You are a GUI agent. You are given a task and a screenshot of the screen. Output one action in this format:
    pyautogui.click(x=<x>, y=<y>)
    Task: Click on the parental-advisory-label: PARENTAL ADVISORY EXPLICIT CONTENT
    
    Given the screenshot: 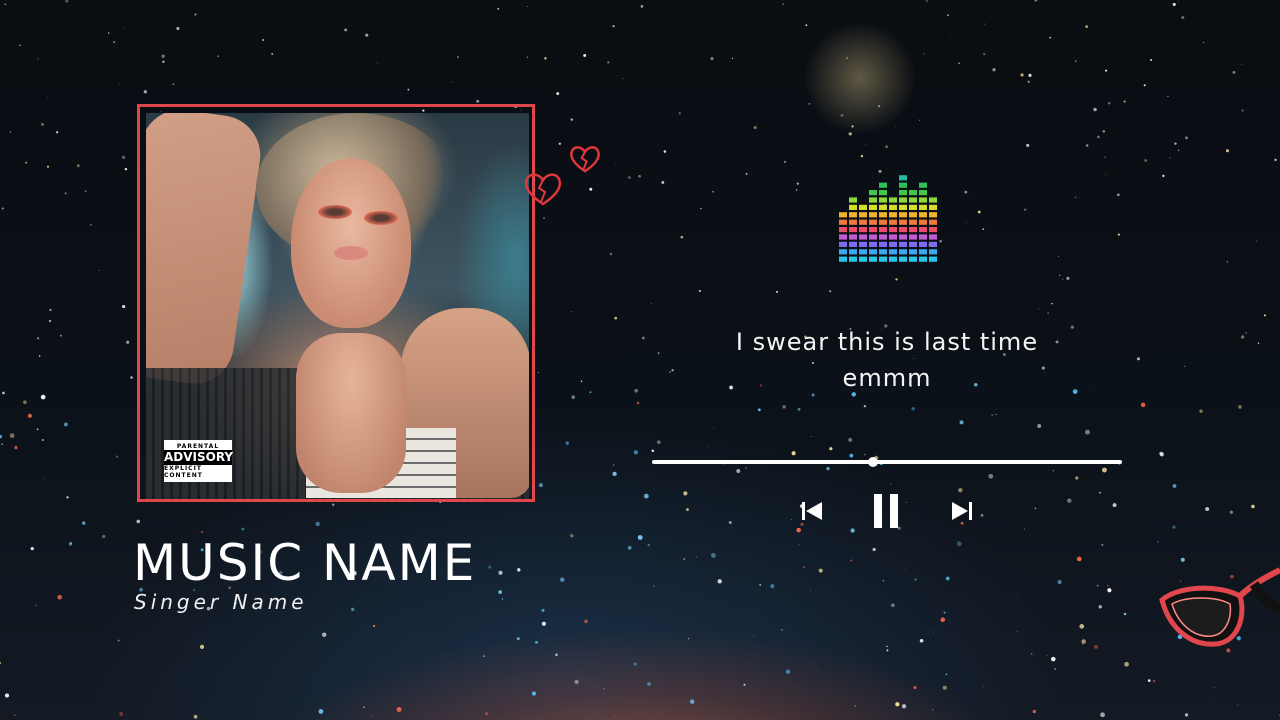 What is the action you would take?
    pyautogui.click(x=199, y=461)
    